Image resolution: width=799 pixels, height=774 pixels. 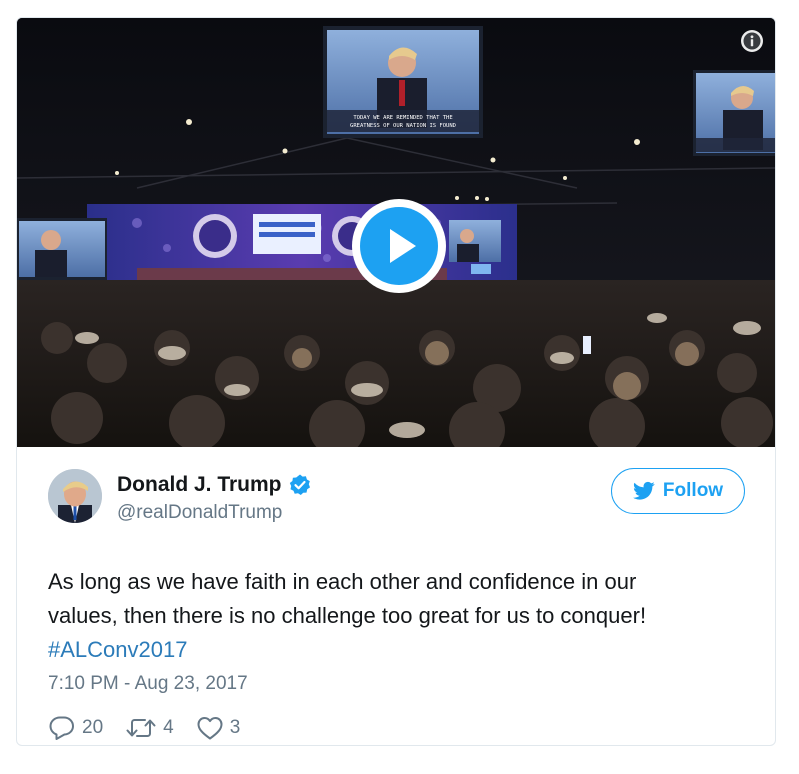 I want to click on like-action: 3, so click(x=218, y=728).